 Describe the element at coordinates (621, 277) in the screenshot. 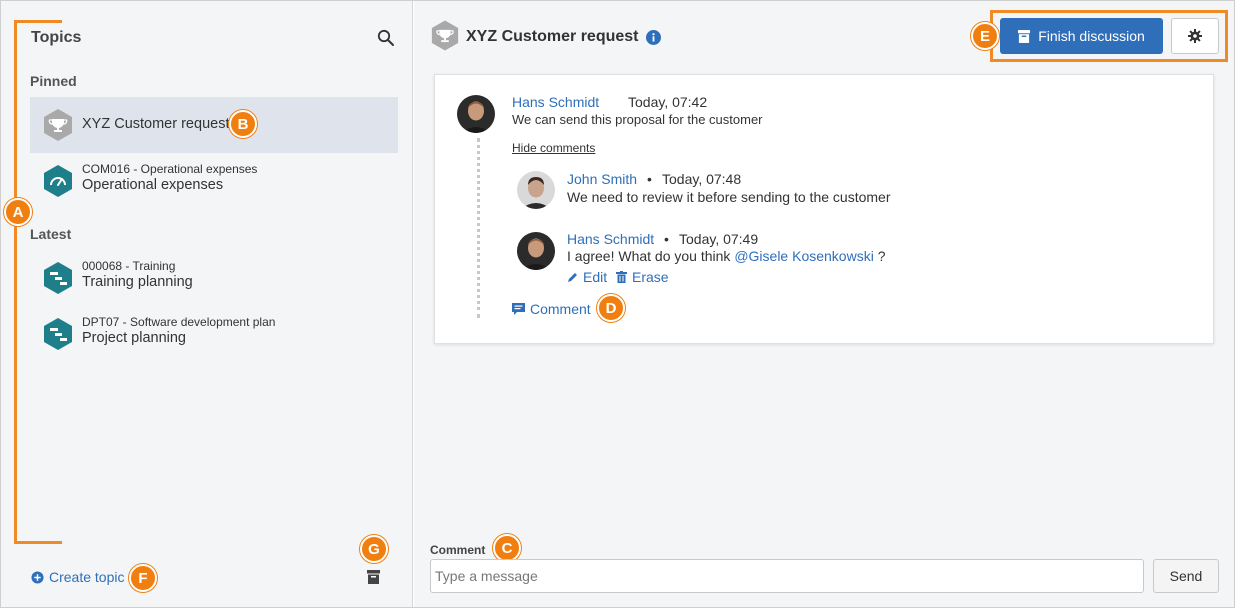

I see `trash-icon` at that location.